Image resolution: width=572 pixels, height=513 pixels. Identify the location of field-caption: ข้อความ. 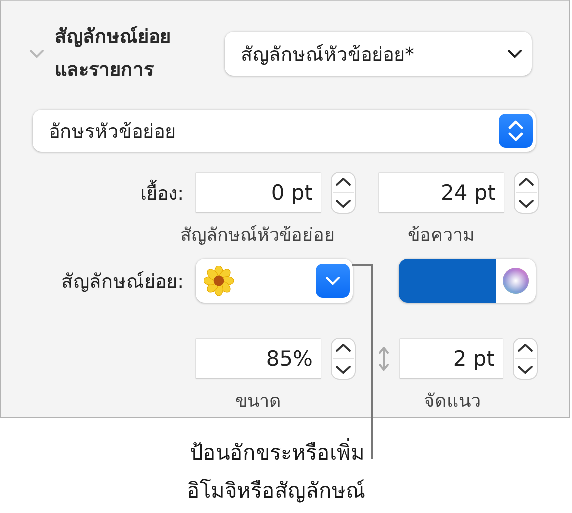
(441, 236).